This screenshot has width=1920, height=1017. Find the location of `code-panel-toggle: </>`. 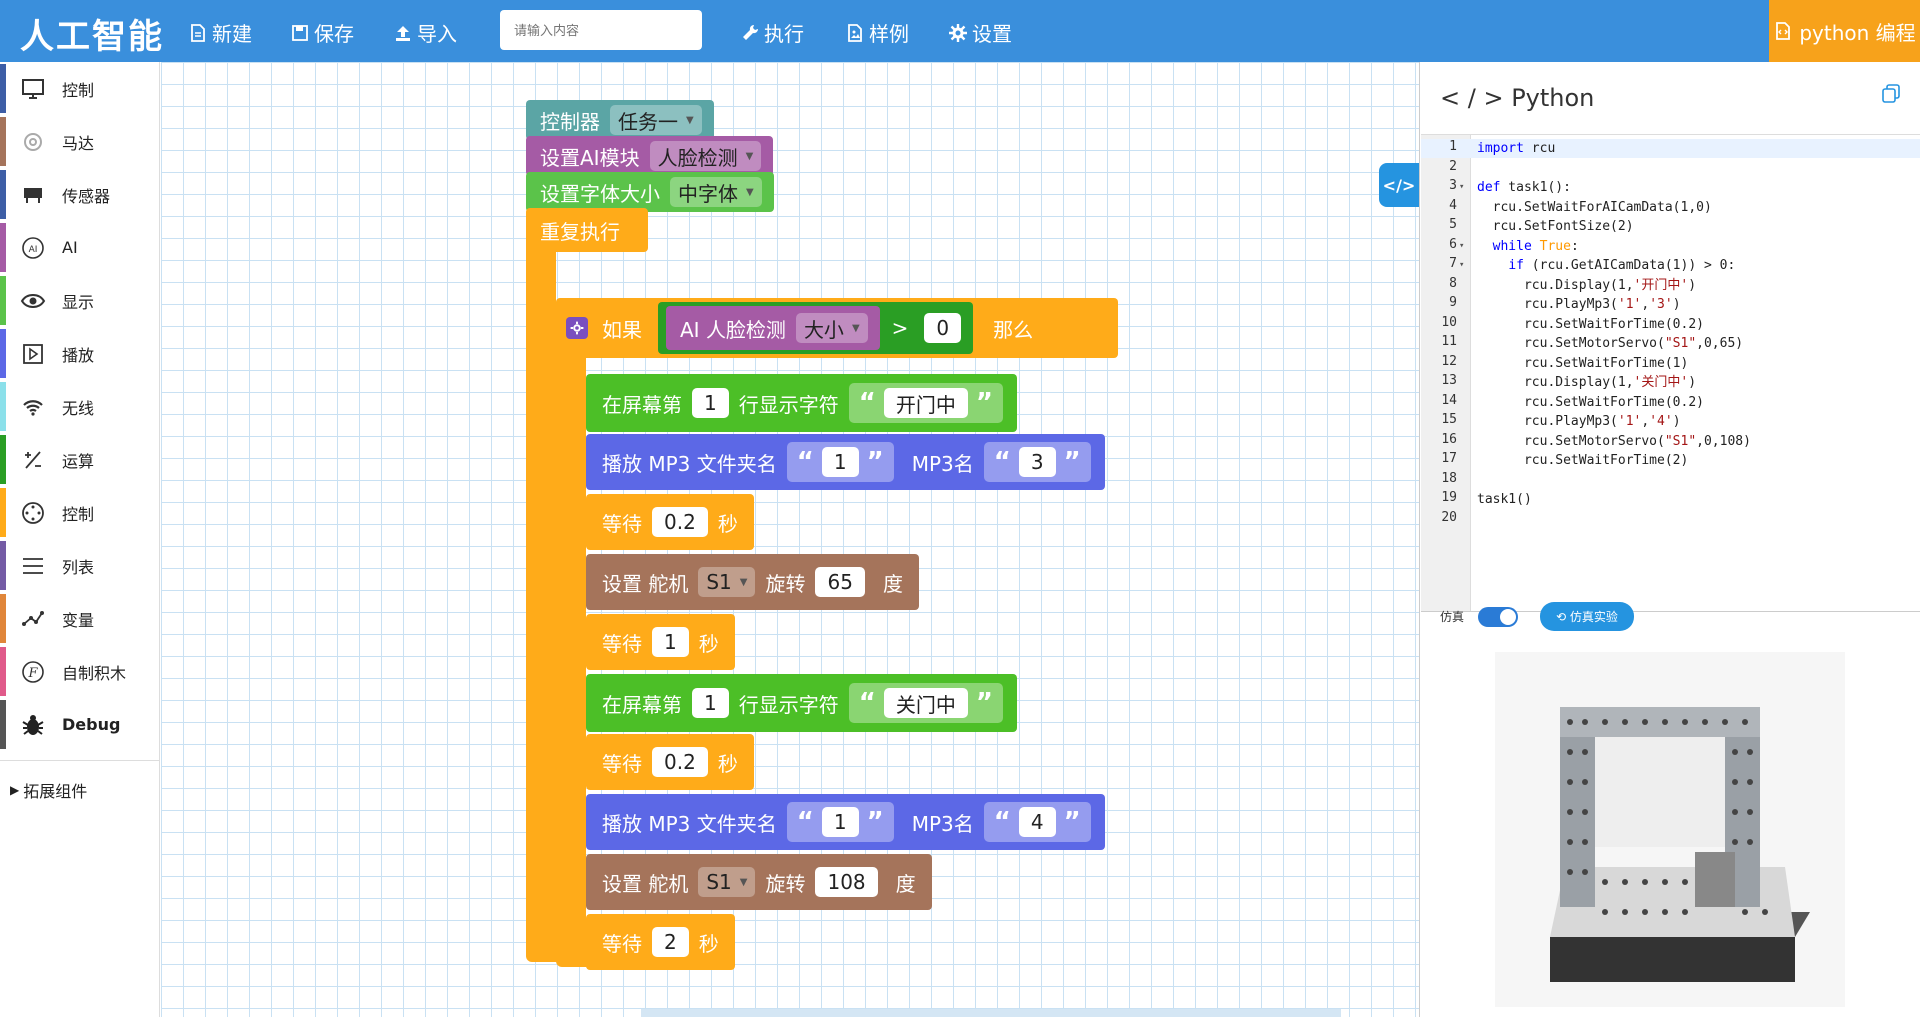

code-panel-toggle: </> is located at coordinates (1399, 185).